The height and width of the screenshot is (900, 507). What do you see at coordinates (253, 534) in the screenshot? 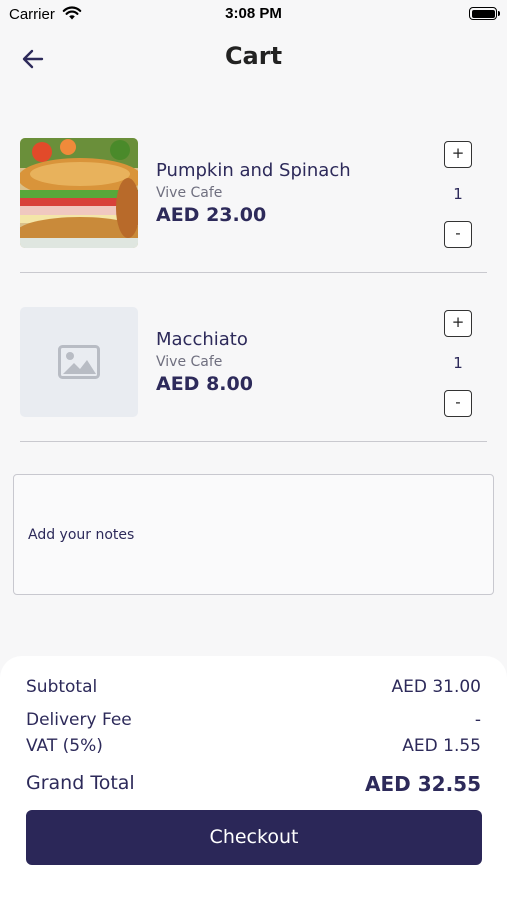
I see `notes-input: Add your notes` at bounding box center [253, 534].